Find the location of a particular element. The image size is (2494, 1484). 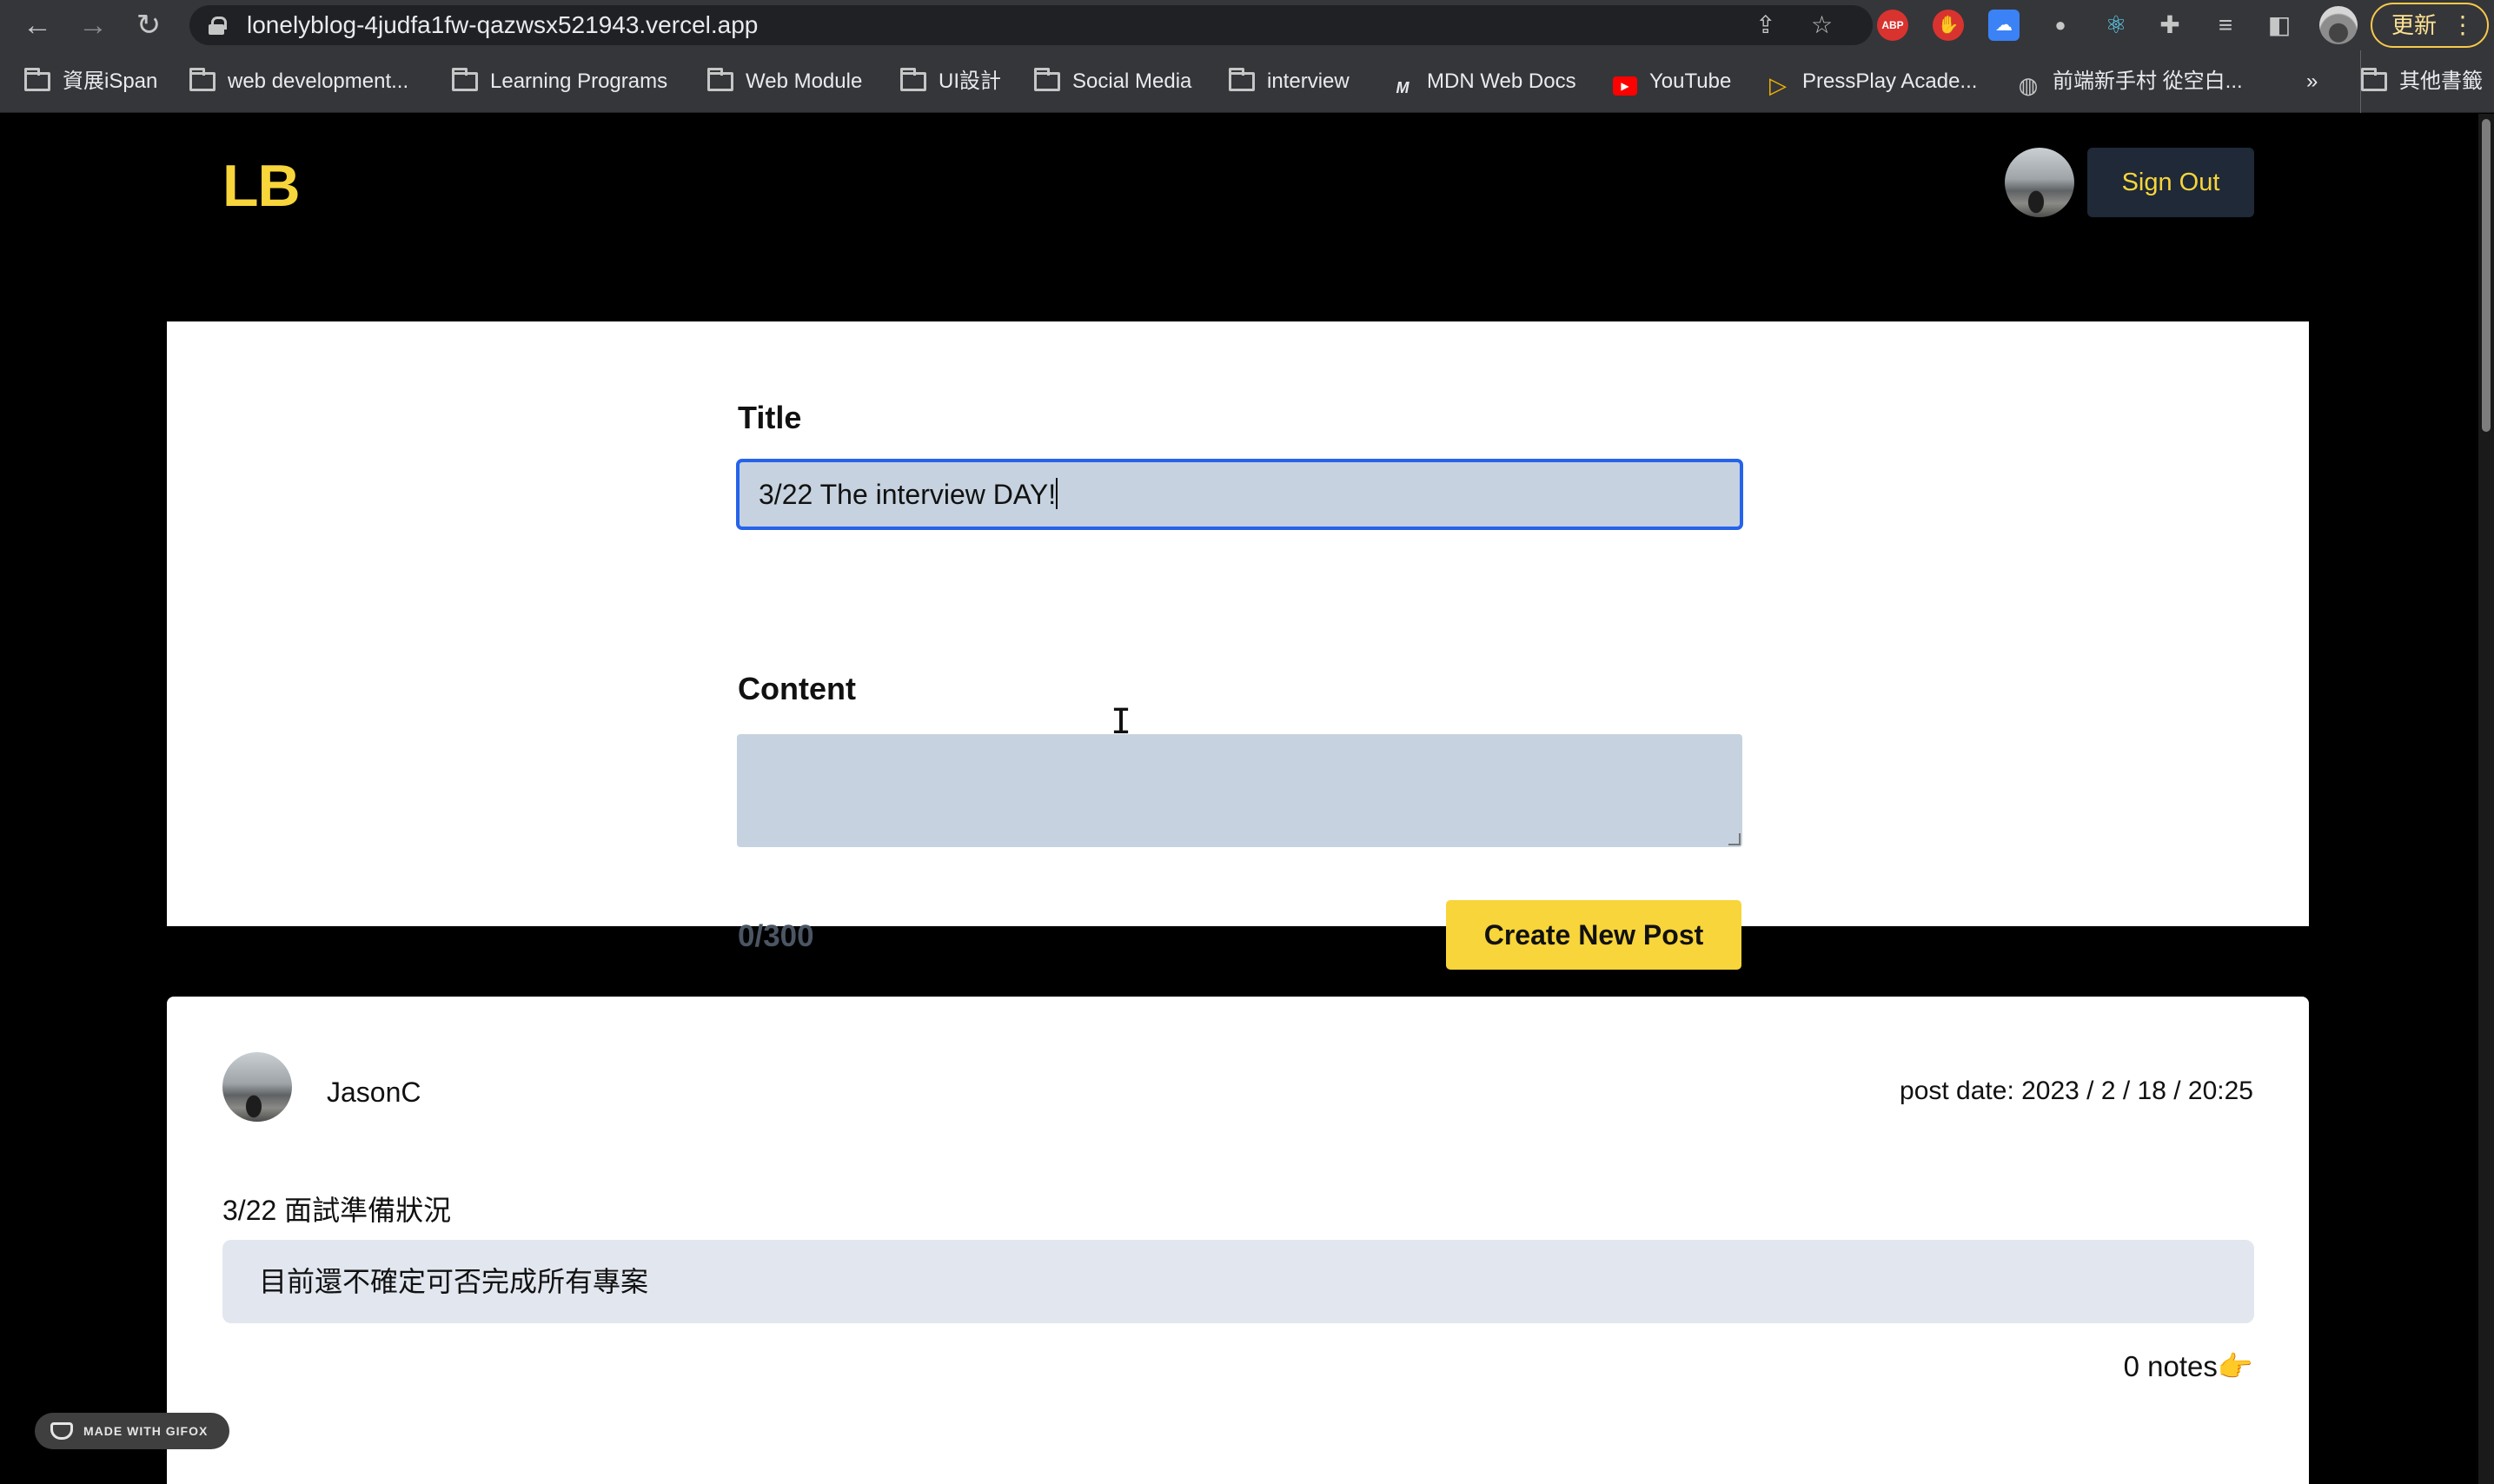

pointing-hand-icon: 👉 is located at coordinates (2235, 1366).